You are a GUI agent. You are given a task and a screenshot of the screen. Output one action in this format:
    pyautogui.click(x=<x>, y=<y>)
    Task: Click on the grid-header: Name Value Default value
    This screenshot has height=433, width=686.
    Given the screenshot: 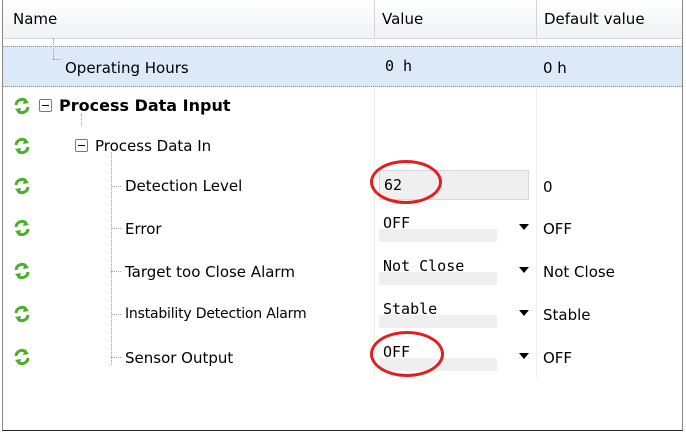 What is the action you would take?
    pyautogui.click(x=342, y=19)
    